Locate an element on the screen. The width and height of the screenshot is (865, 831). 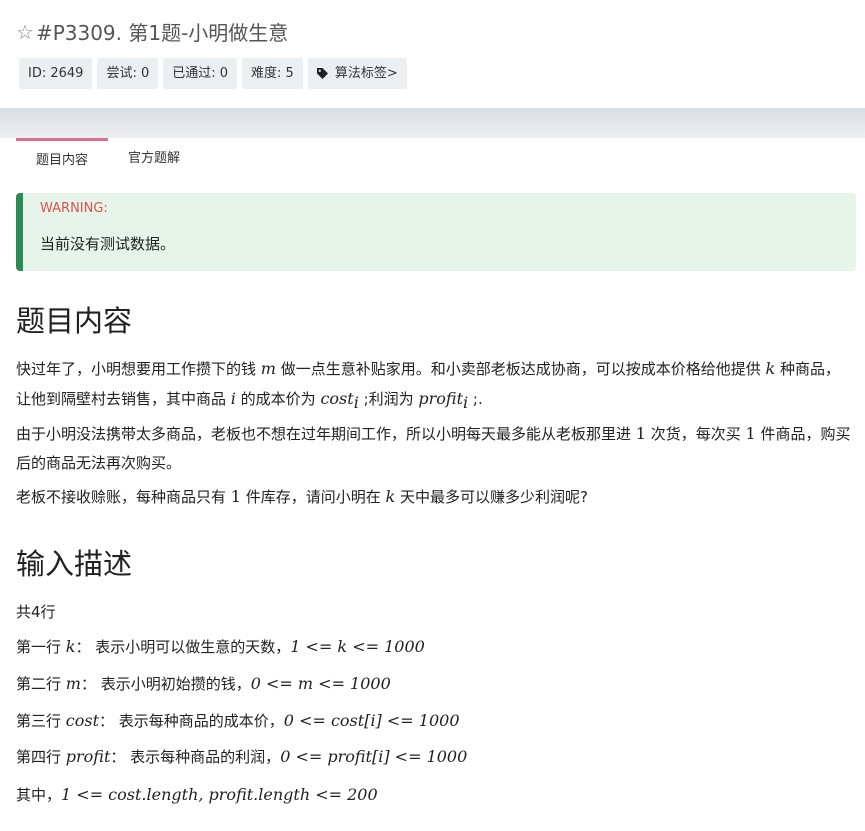
warning-message: 当前没有测试数据。 is located at coordinates (108, 244).